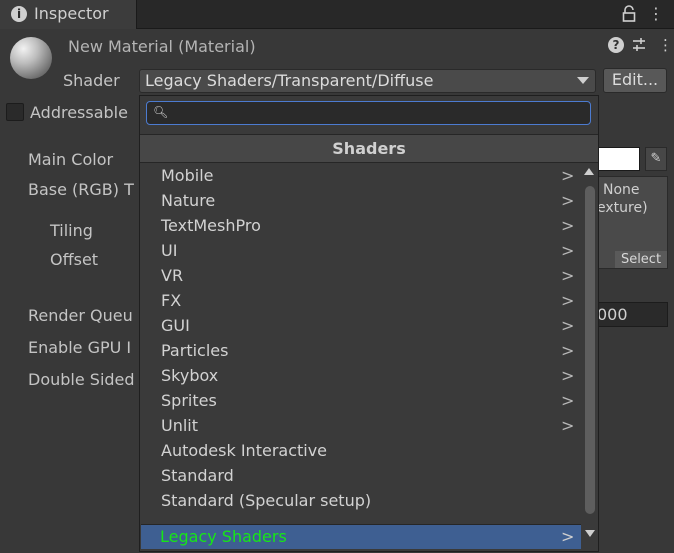  Describe the element at coordinates (639, 45) in the screenshot. I see `presets-icon` at that location.